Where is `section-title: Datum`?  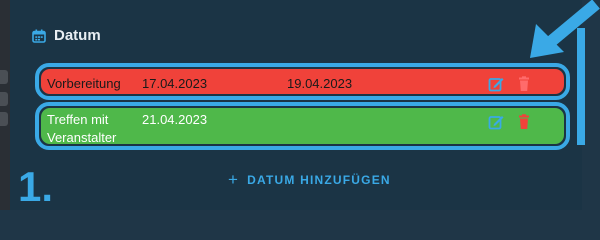
section-title: Datum is located at coordinates (77, 35).